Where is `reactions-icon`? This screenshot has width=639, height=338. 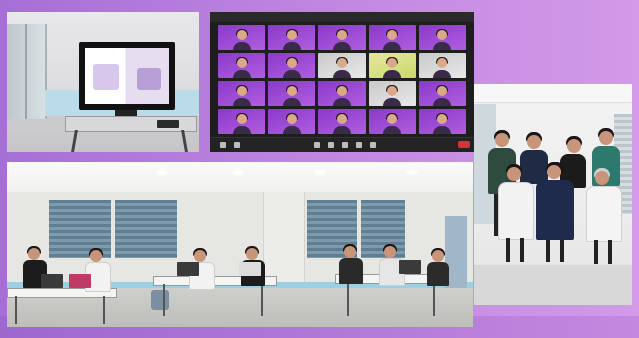 reactions-icon is located at coordinates (373, 145).